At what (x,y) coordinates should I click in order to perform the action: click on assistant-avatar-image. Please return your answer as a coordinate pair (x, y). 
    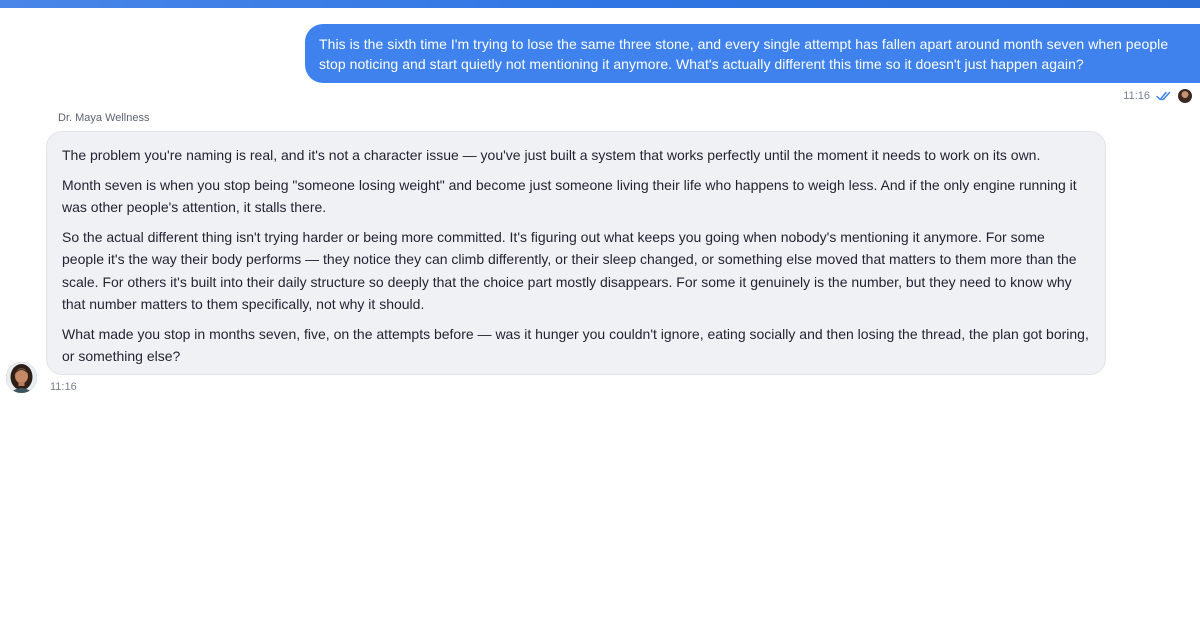
    Looking at the image, I should click on (21, 377).